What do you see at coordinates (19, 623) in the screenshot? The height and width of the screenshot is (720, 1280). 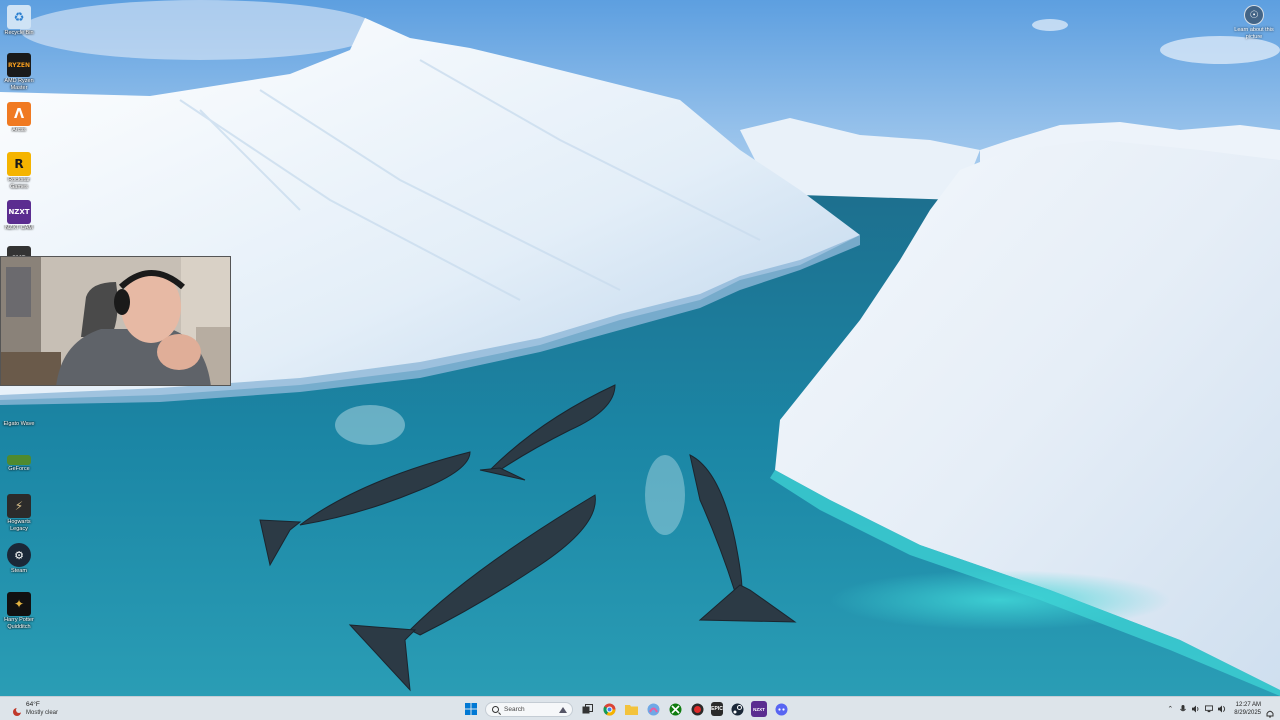 I see `desktop-icon-label: Harry Potter Quidditch` at bounding box center [19, 623].